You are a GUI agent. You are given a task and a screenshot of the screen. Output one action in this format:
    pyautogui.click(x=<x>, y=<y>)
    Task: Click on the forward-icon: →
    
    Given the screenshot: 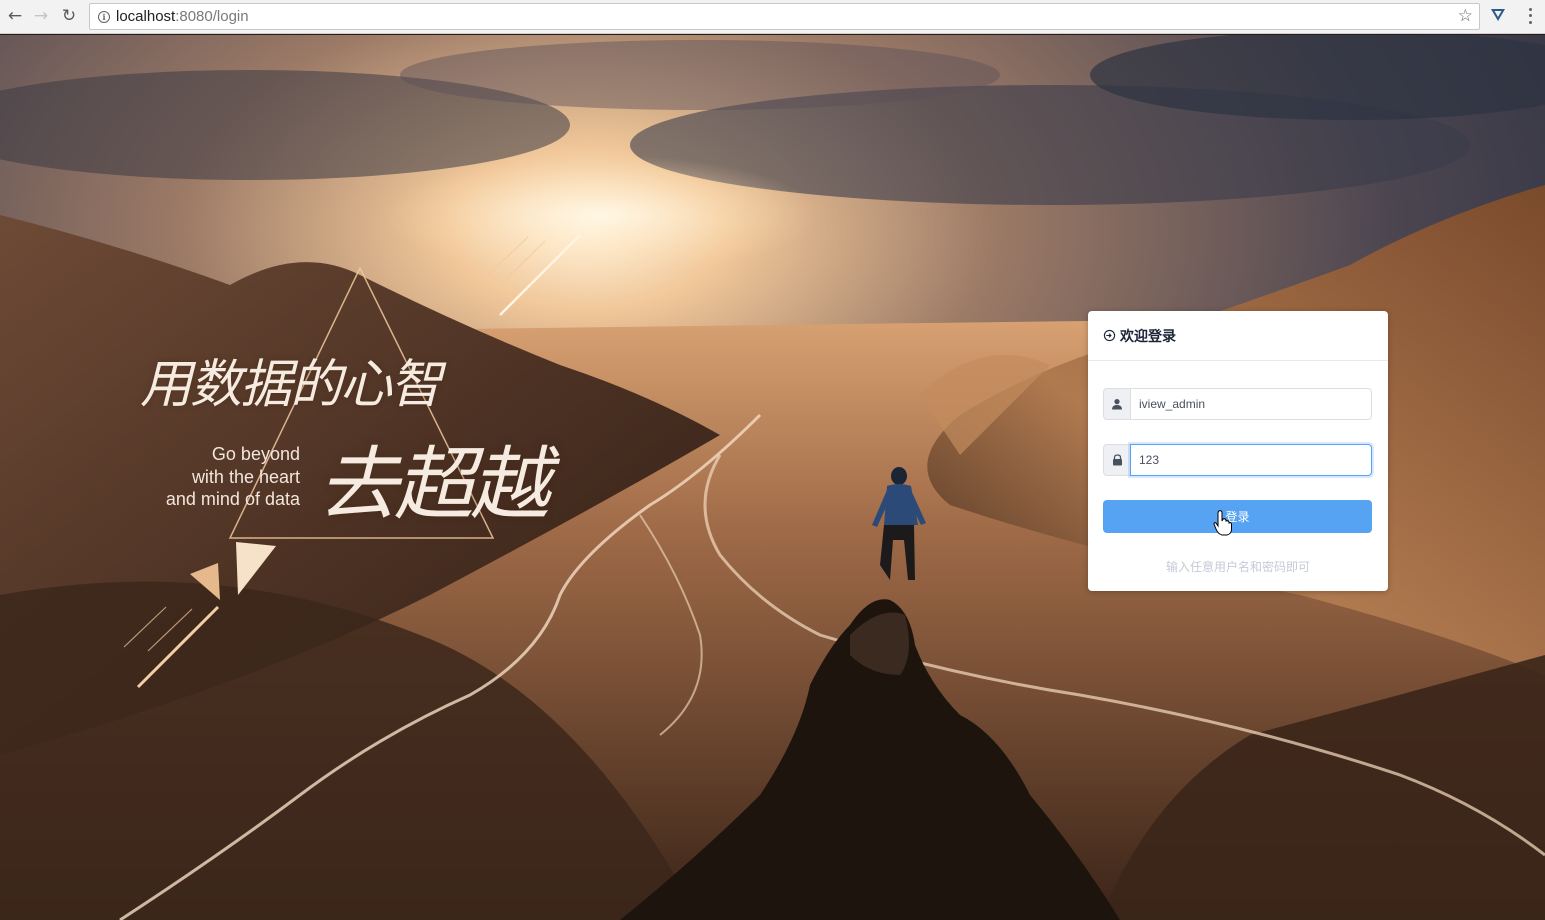 What is the action you would take?
    pyautogui.click(x=41, y=16)
    